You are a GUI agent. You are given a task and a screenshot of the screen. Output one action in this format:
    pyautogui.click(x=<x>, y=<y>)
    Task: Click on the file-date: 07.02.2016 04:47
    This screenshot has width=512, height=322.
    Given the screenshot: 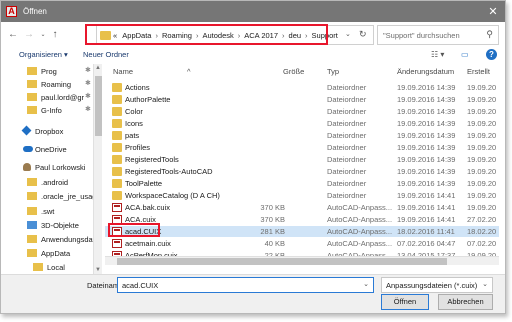 What is the action you would take?
    pyautogui.click(x=426, y=243)
    